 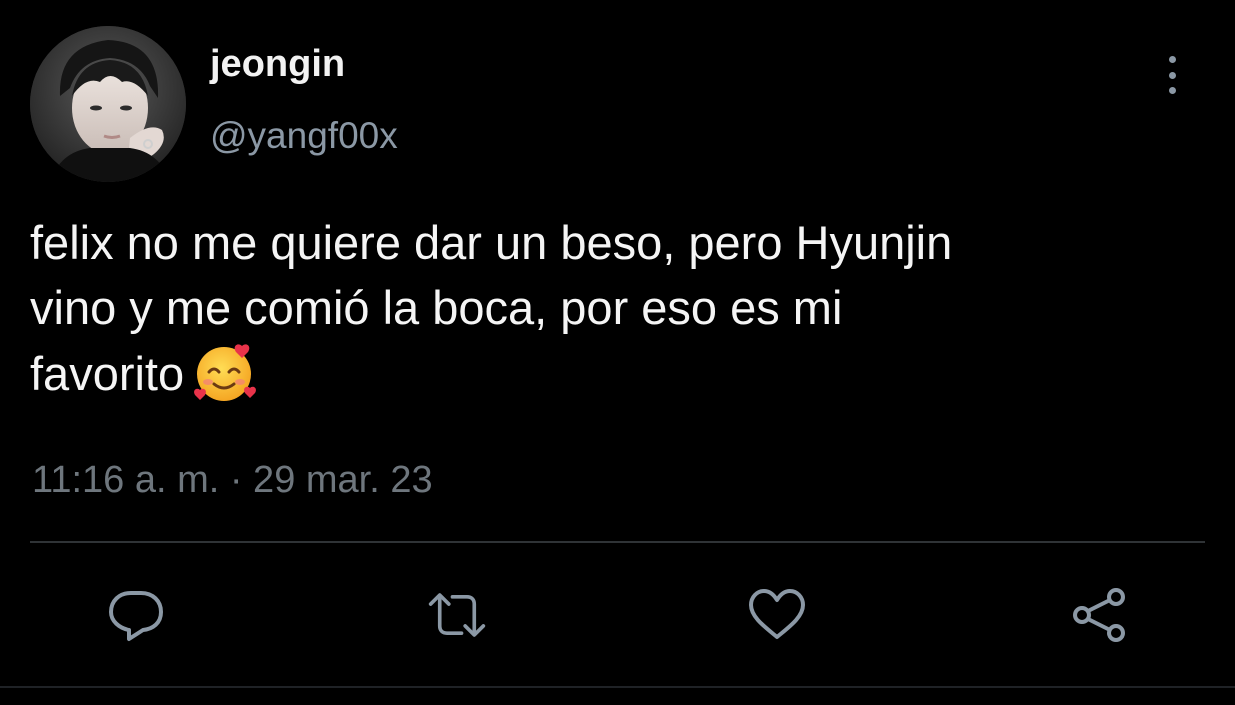 What do you see at coordinates (615, 380) in the screenshot?
I see `tweet-text-line-with-emoji: favorito` at bounding box center [615, 380].